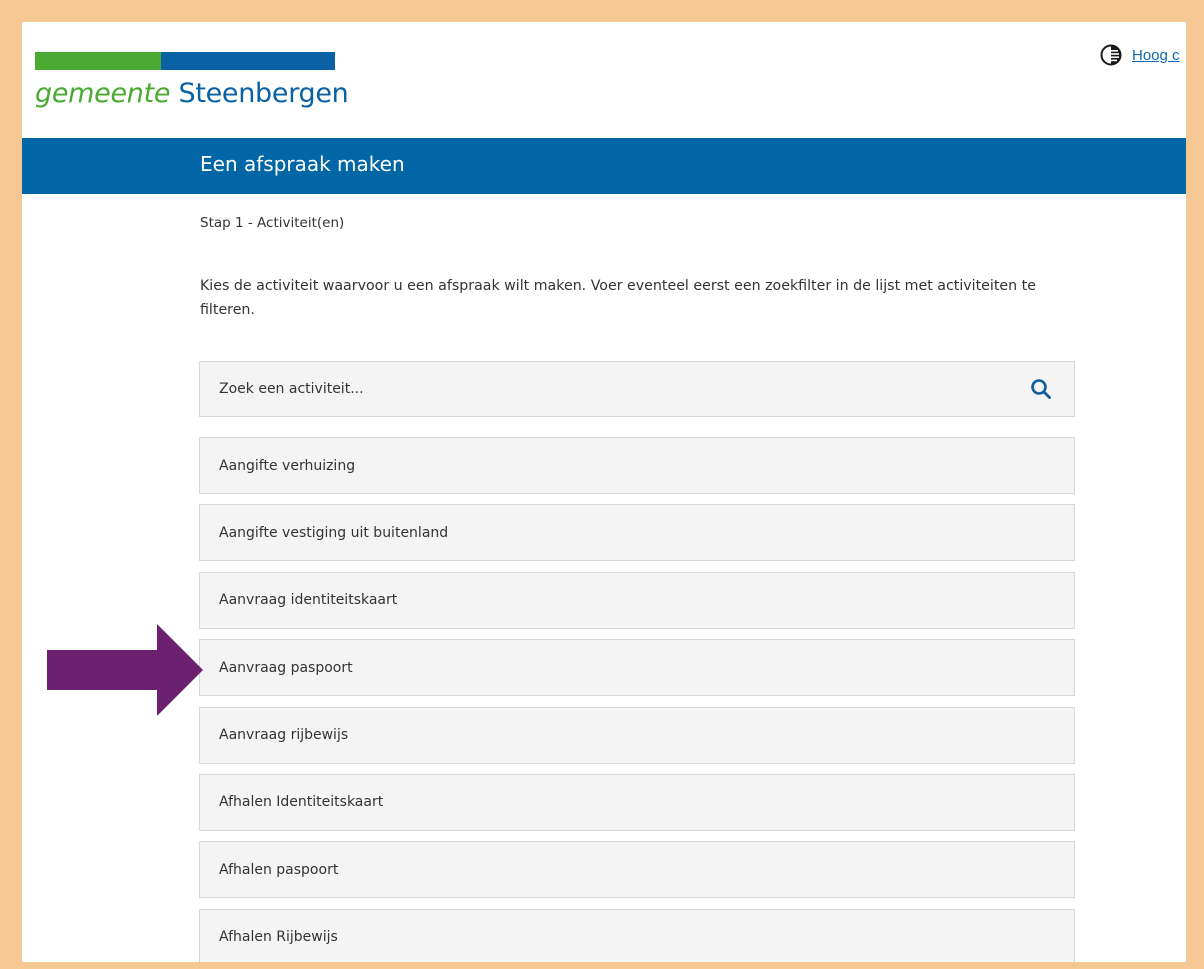  I want to click on search-box, so click(637, 389).